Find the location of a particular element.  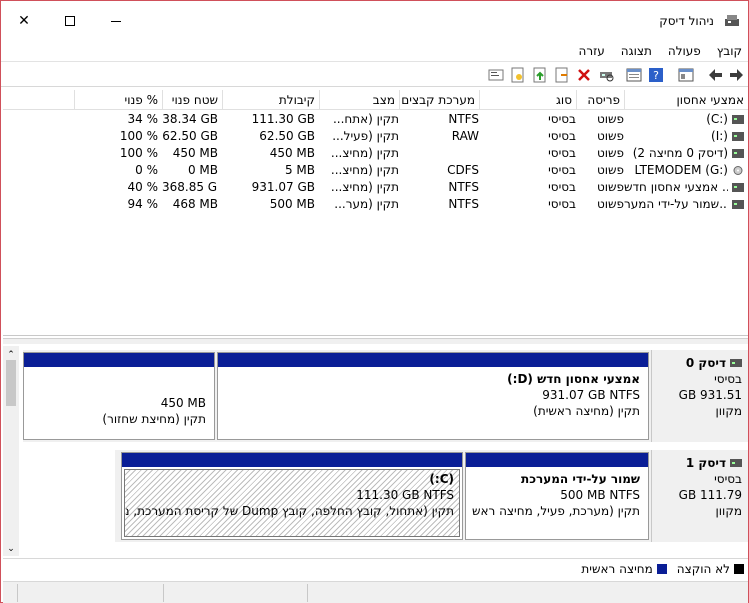

partition-recovery: 450 MB תקין (מחיצת שחזור) is located at coordinates (119, 396).